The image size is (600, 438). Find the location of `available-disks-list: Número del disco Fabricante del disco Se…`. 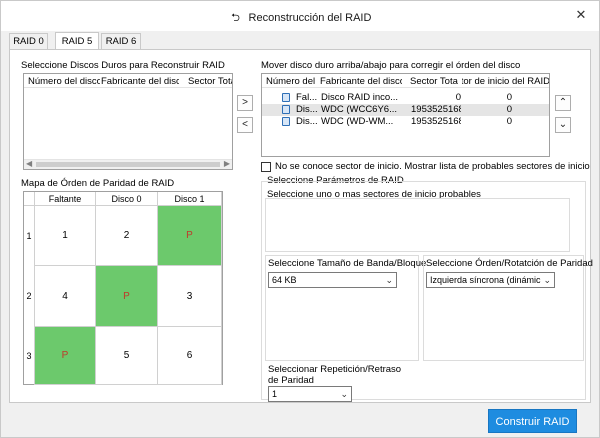

available-disks-list: Número del disco Fabricante del disco Se… is located at coordinates (128, 121).